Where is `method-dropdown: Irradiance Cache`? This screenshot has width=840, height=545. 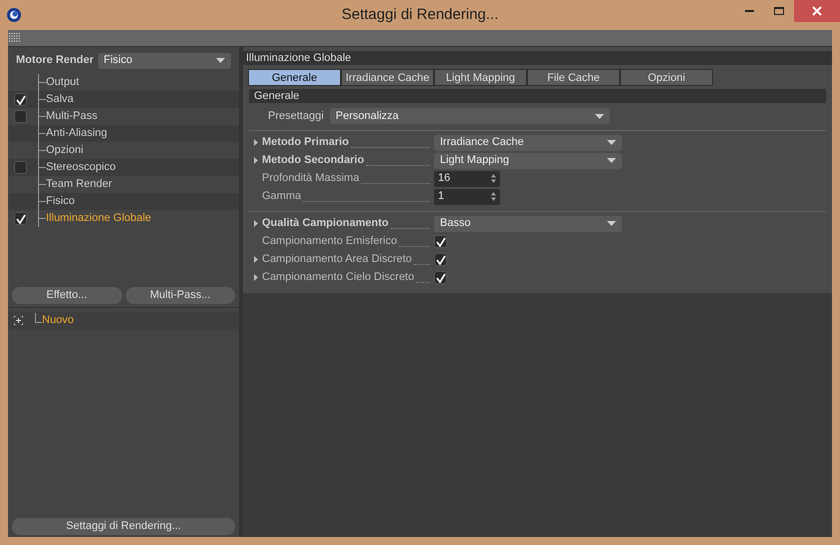
method-dropdown: Irradiance Cache is located at coordinates (528, 142).